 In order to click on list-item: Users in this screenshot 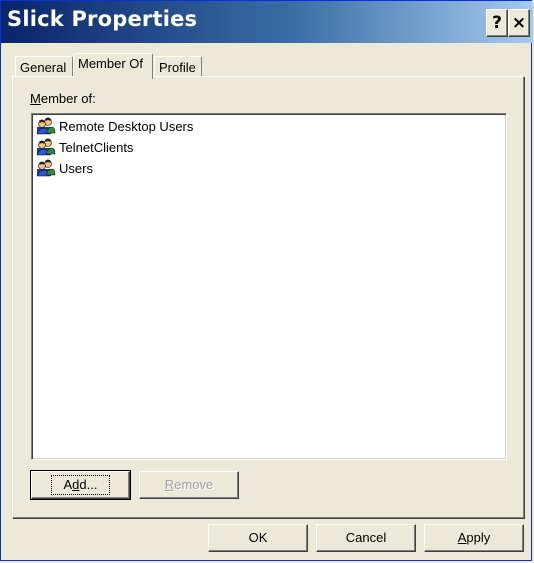, I will do `click(64, 168)`.